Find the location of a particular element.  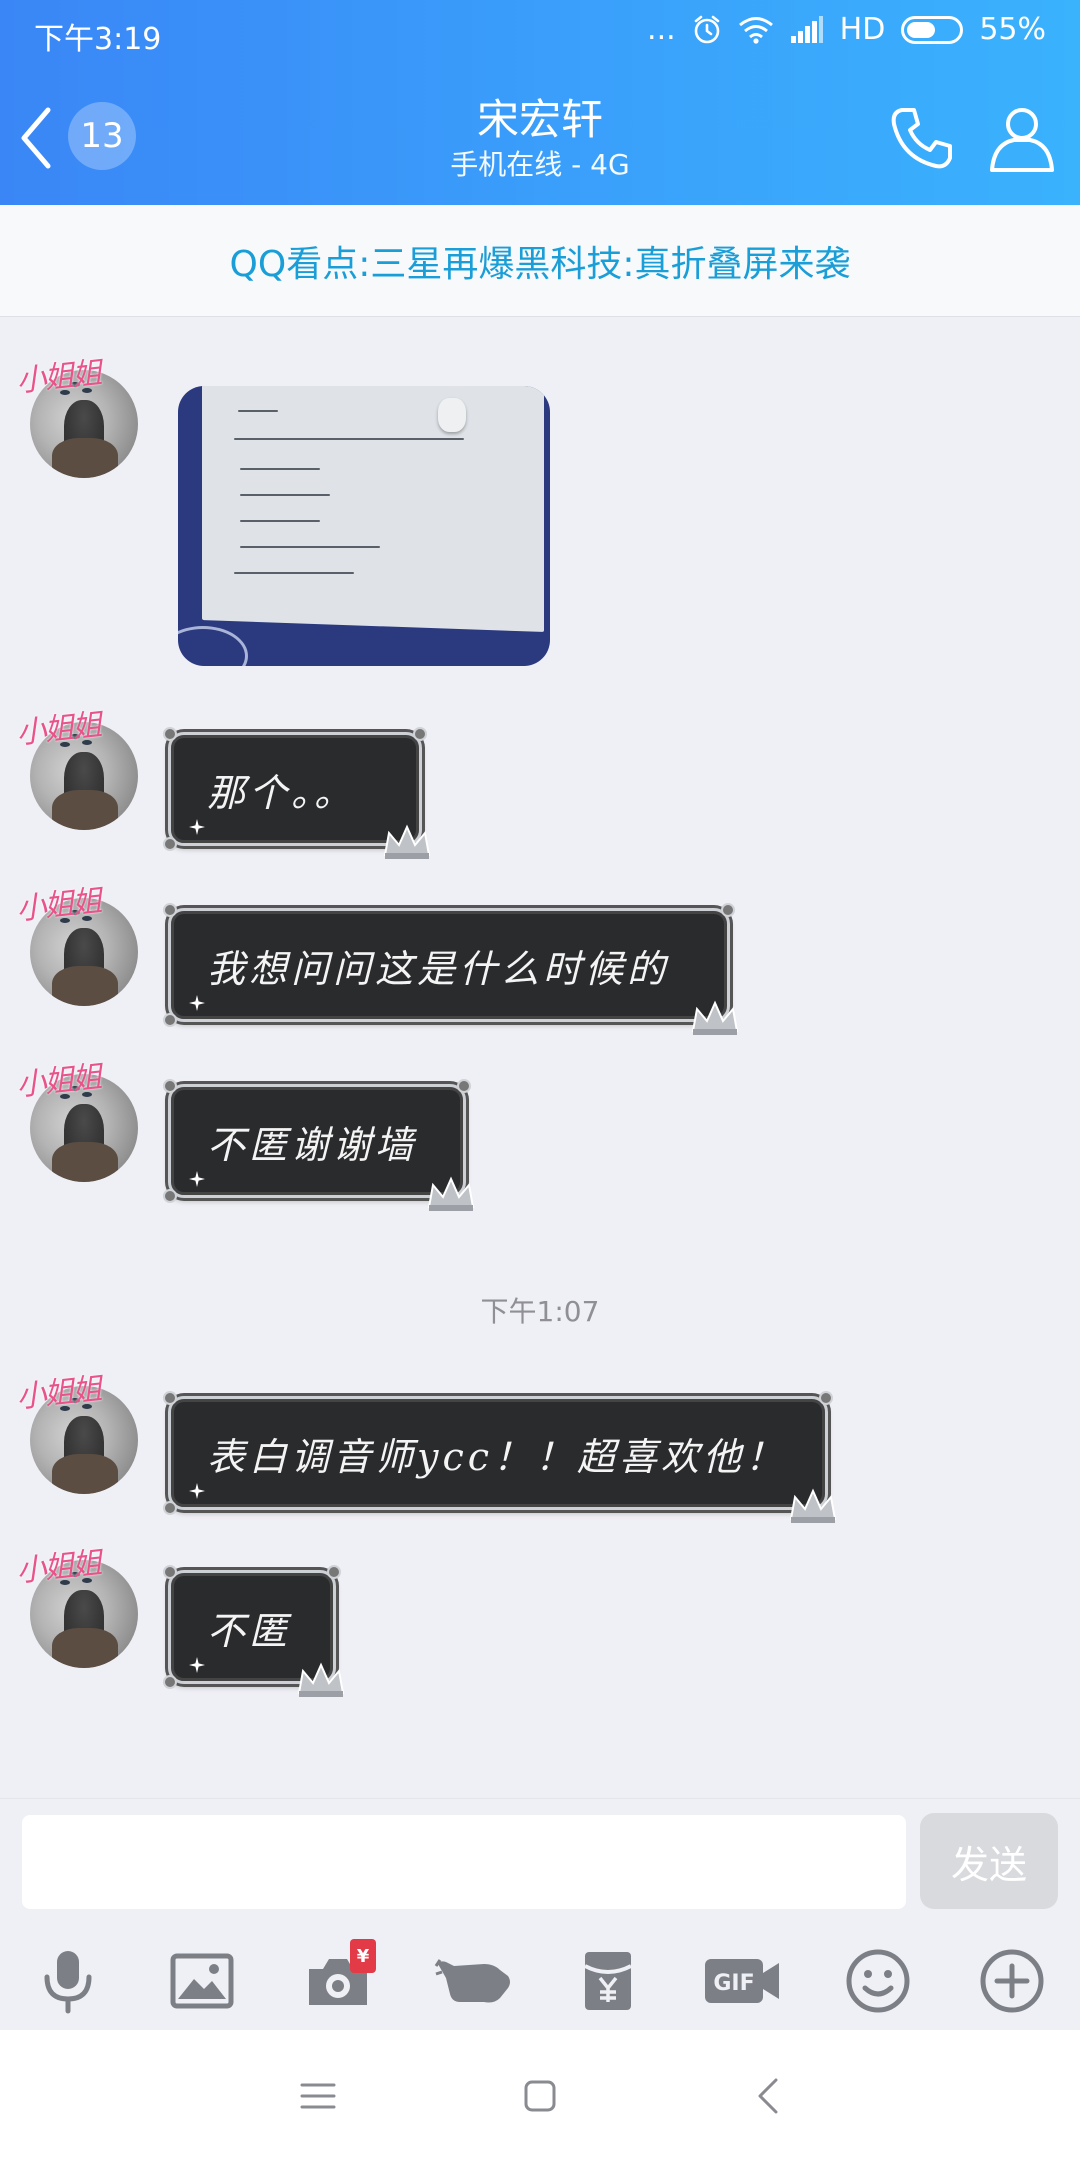

camera-button: ¥ is located at coordinates (338, 1981).